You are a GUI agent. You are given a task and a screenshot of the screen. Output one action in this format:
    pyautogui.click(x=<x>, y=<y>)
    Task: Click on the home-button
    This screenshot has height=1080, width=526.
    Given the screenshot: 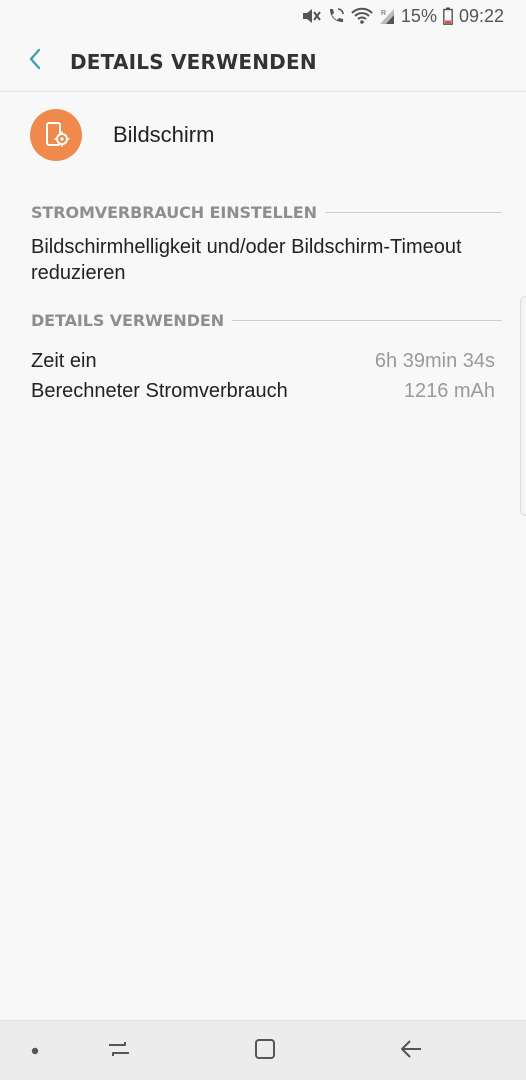 What is the action you would take?
    pyautogui.click(x=265, y=1050)
    